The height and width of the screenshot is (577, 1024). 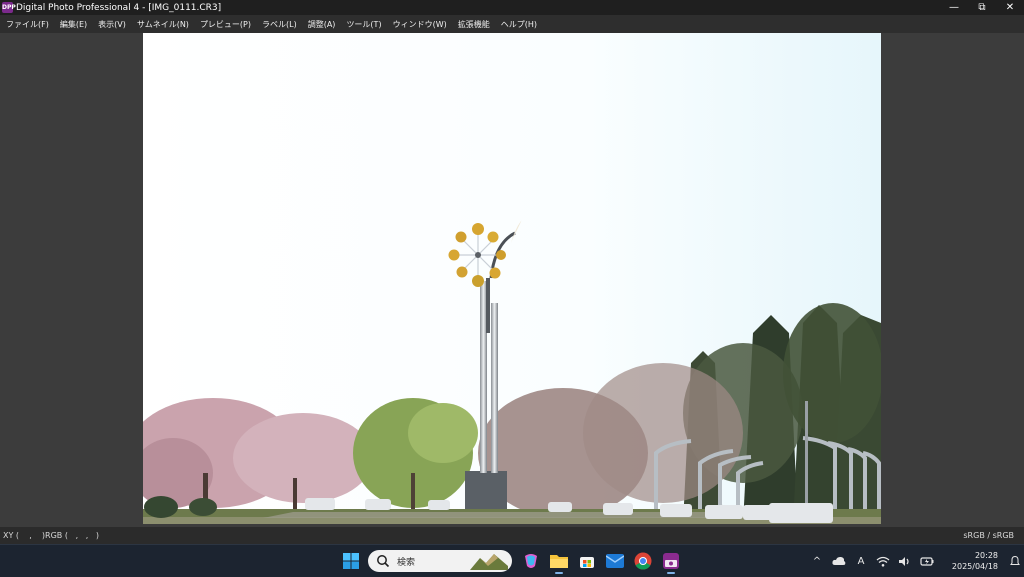 What do you see at coordinates (383, 561) in the screenshot?
I see `search-icon` at bounding box center [383, 561].